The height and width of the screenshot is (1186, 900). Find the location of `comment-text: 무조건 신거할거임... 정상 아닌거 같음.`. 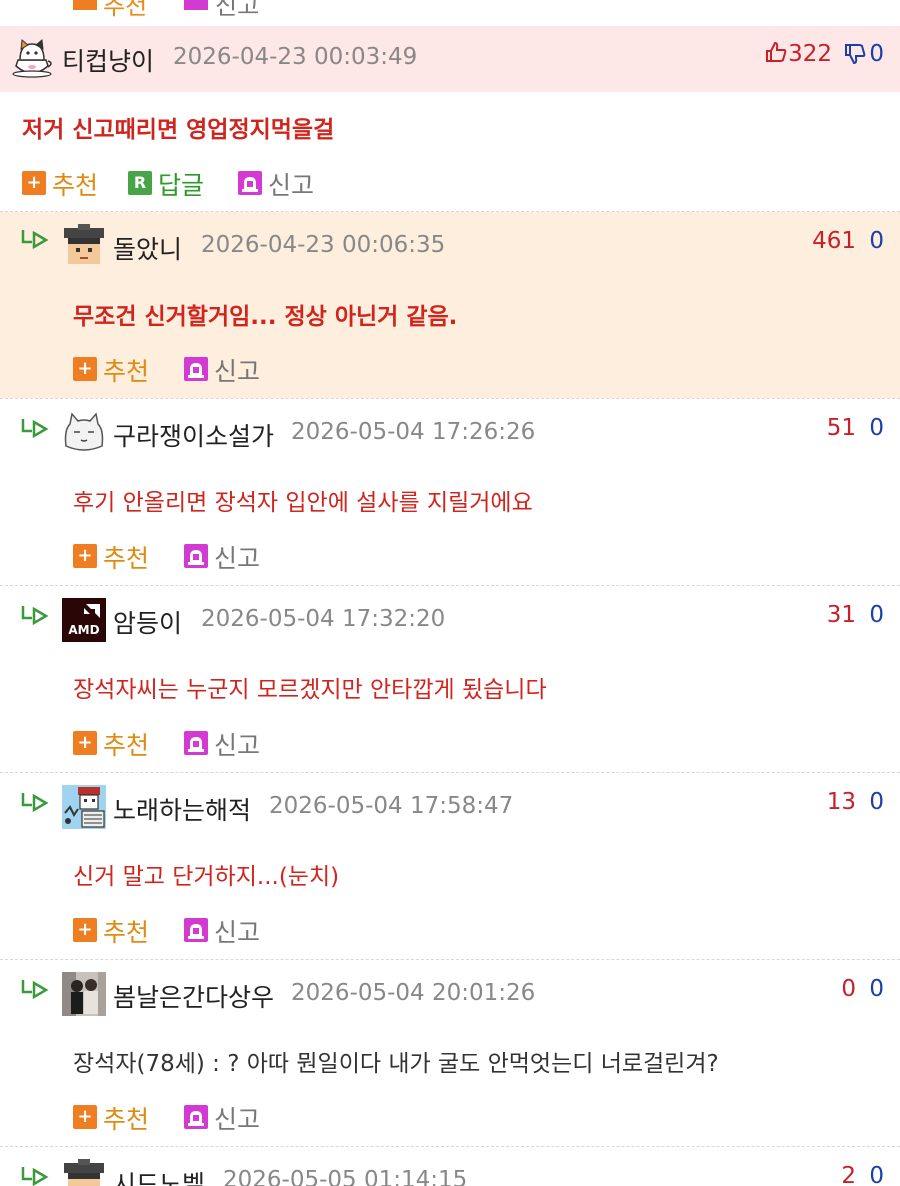

comment-text: 무조건 신거할거임... 정상 아닌거 같음. is located at coordinates (265, 317).